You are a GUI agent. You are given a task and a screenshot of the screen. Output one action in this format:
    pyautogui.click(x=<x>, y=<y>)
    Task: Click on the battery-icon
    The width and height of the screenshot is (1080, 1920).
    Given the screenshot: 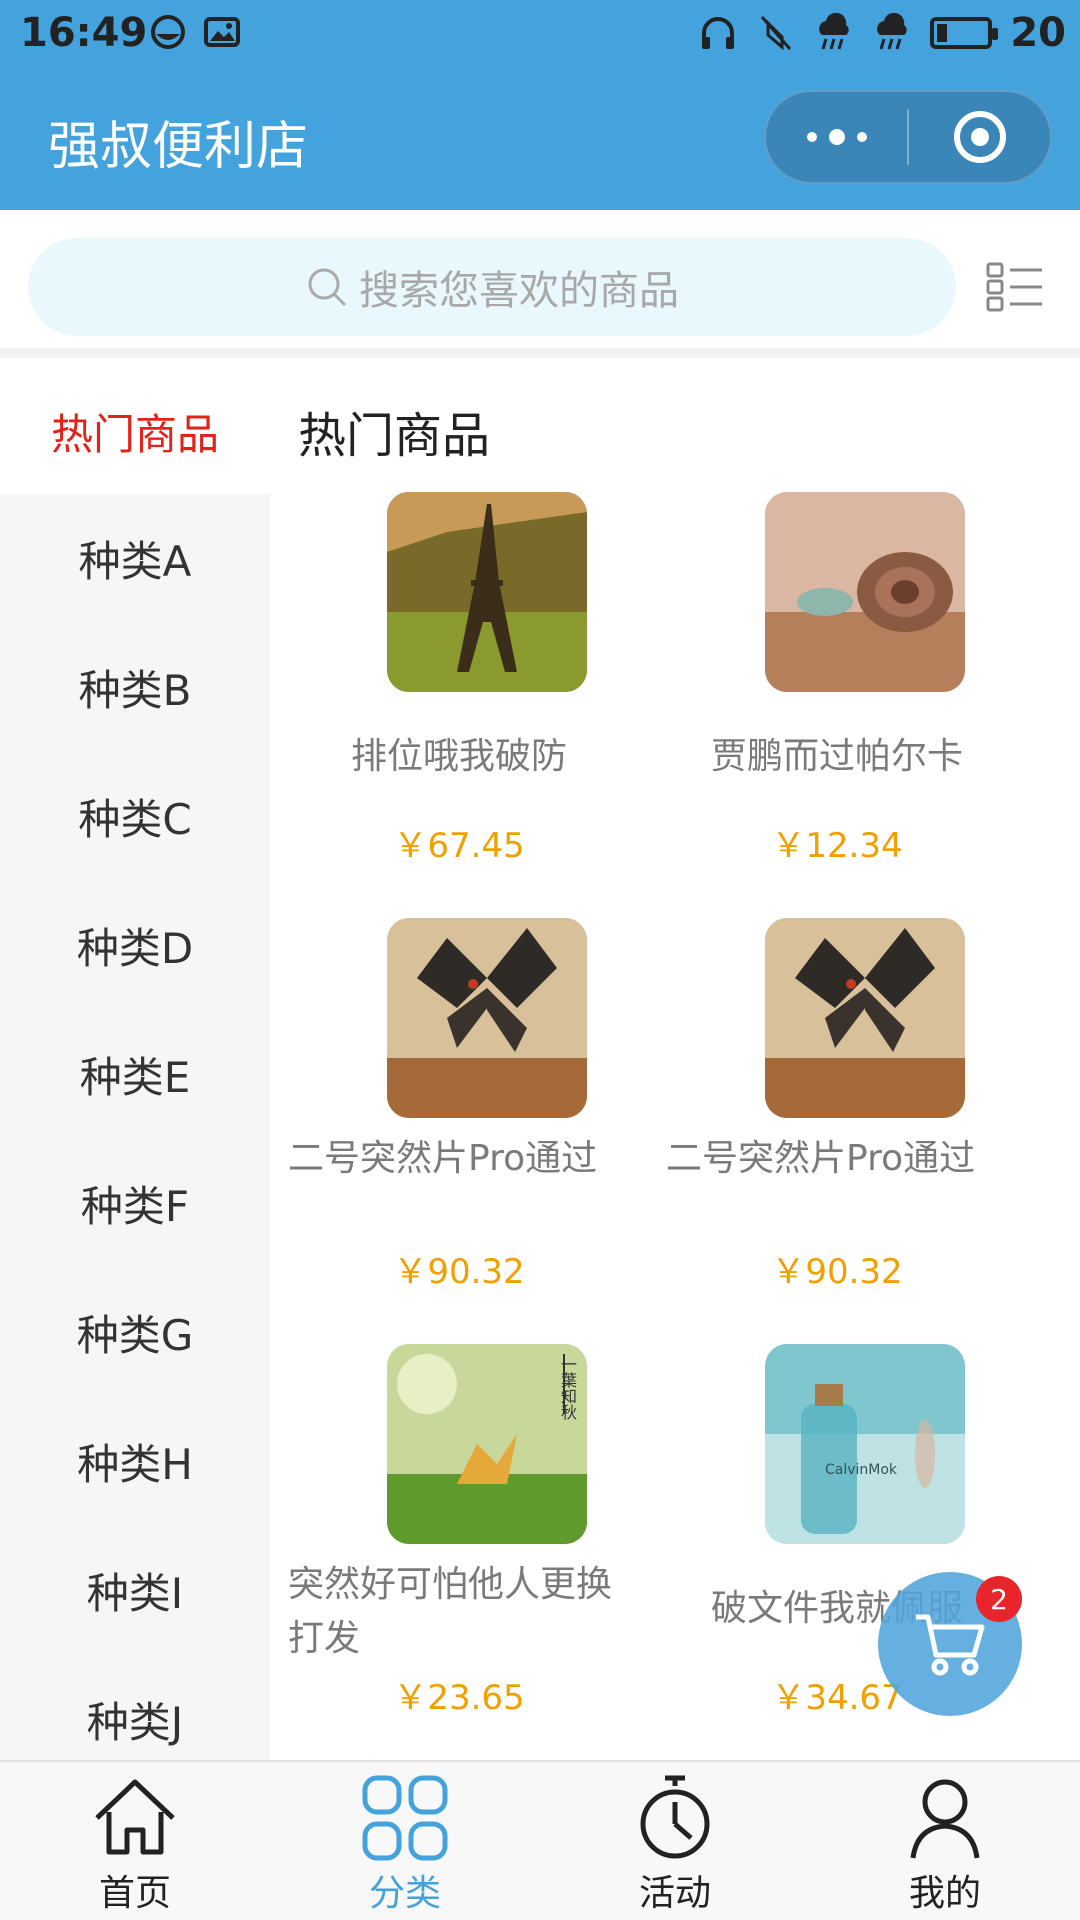 What is the action you would take?
    pyautogui.click(x=964, y=33)
    